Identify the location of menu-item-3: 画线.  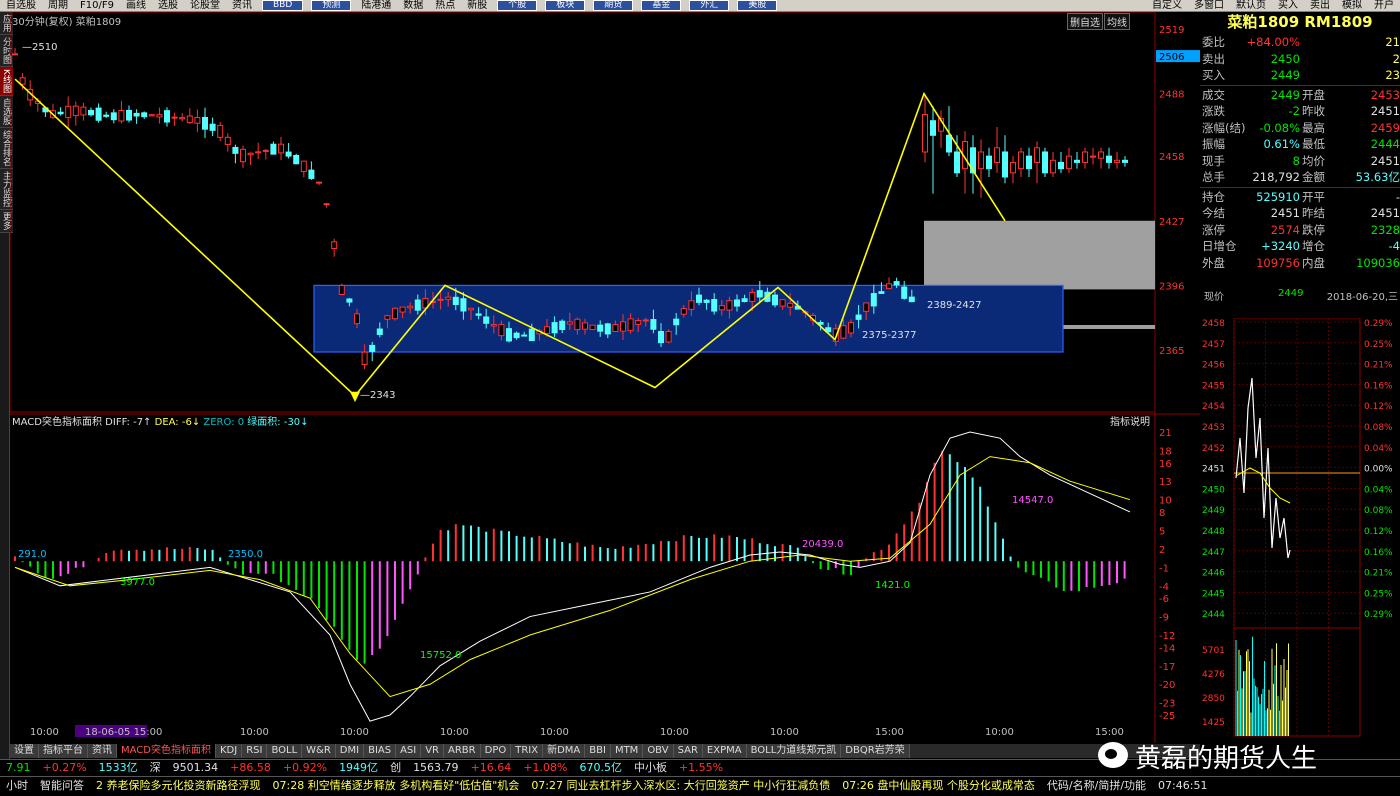
(136, 5).